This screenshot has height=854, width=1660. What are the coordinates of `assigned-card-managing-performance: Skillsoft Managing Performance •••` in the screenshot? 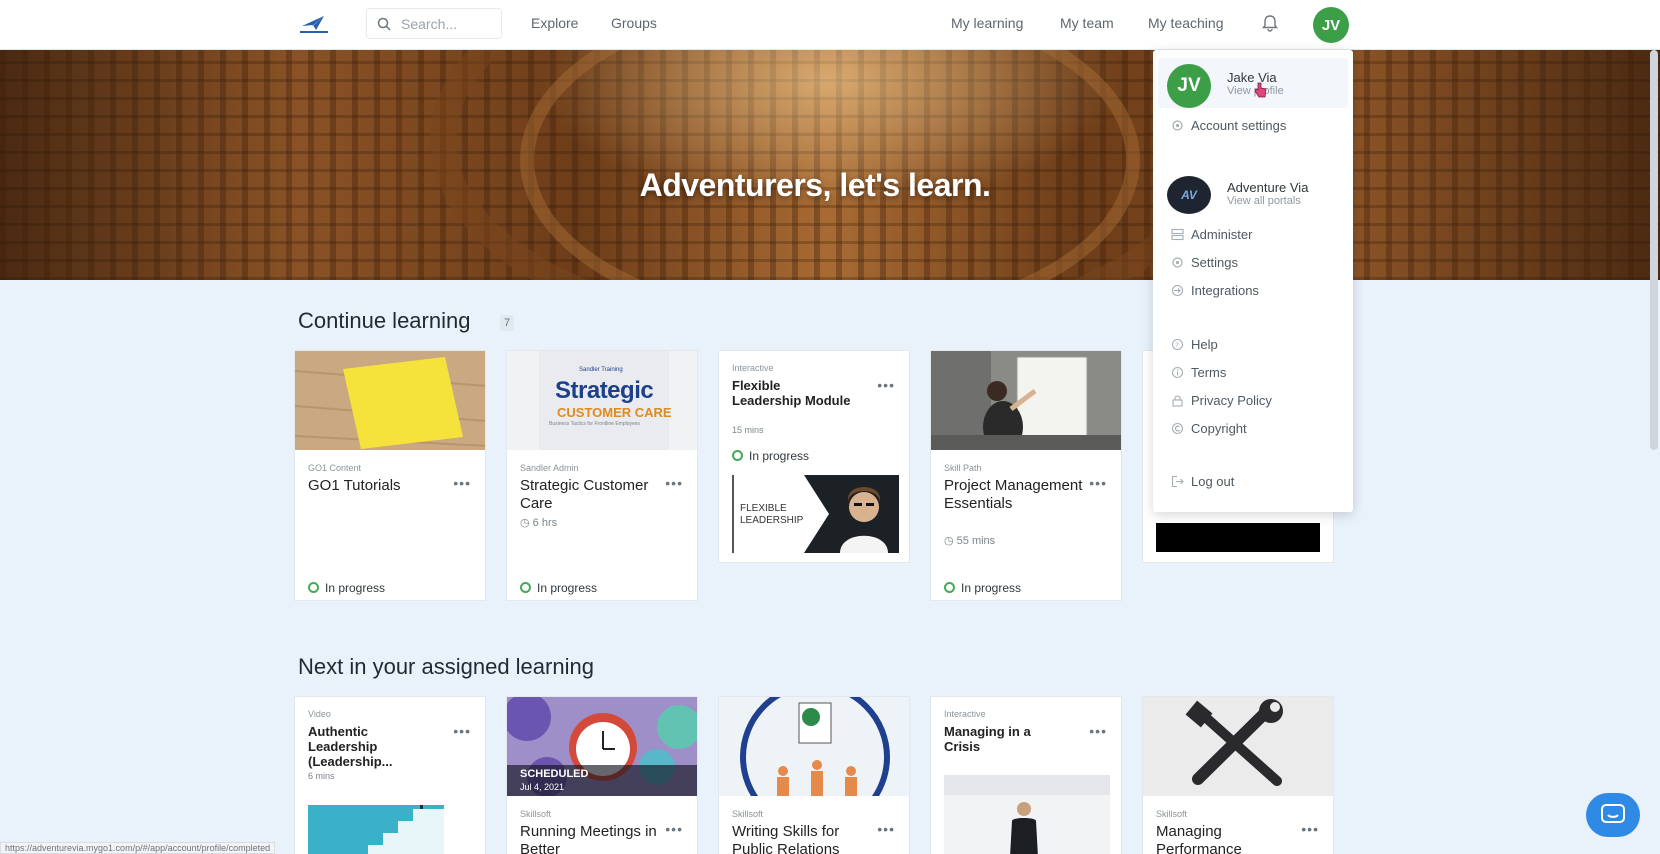 It's located at (1238, 775).